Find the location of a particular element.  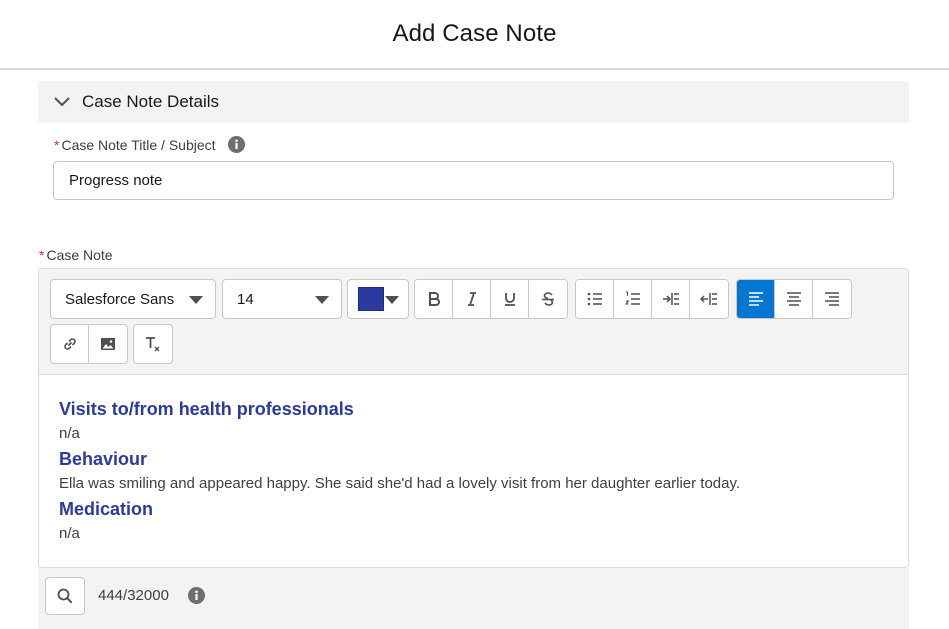

search-button is located at coordinates (65, 596).